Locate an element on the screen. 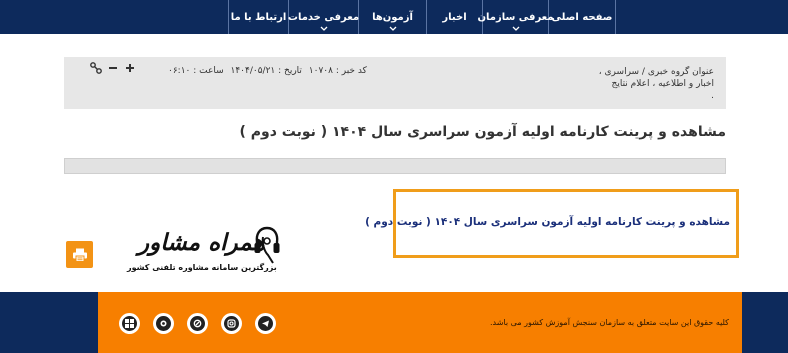  soroush-icon is located at coordinates (197, 323).